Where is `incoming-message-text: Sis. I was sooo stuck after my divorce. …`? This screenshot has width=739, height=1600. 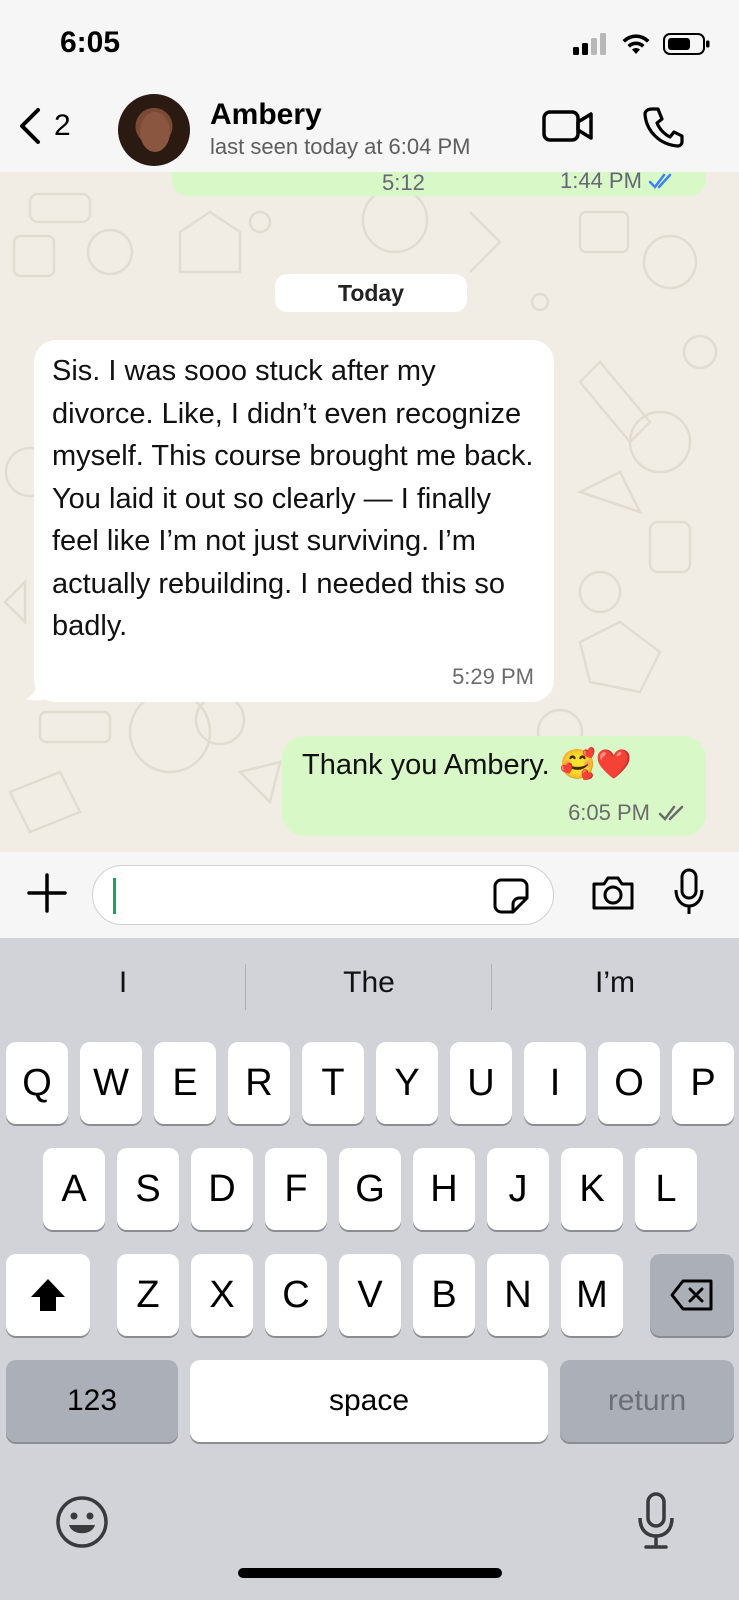 incoming-message-text: Sis. I was sooo stuck after my divorce. … is located at coordinates (293, 498).